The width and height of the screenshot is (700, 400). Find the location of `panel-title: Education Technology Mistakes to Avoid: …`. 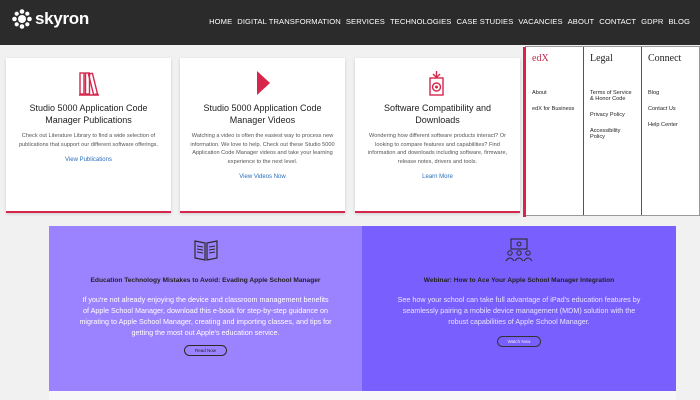

panel-title: Education Technology Mistakes to Avoid: … is located at coordinates (205, 280).